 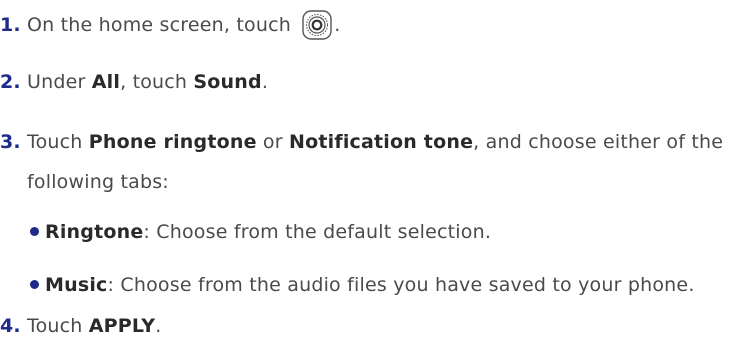 I want to click on step-2: 2. Under All, touch Sound., so click(x=134, y=82).